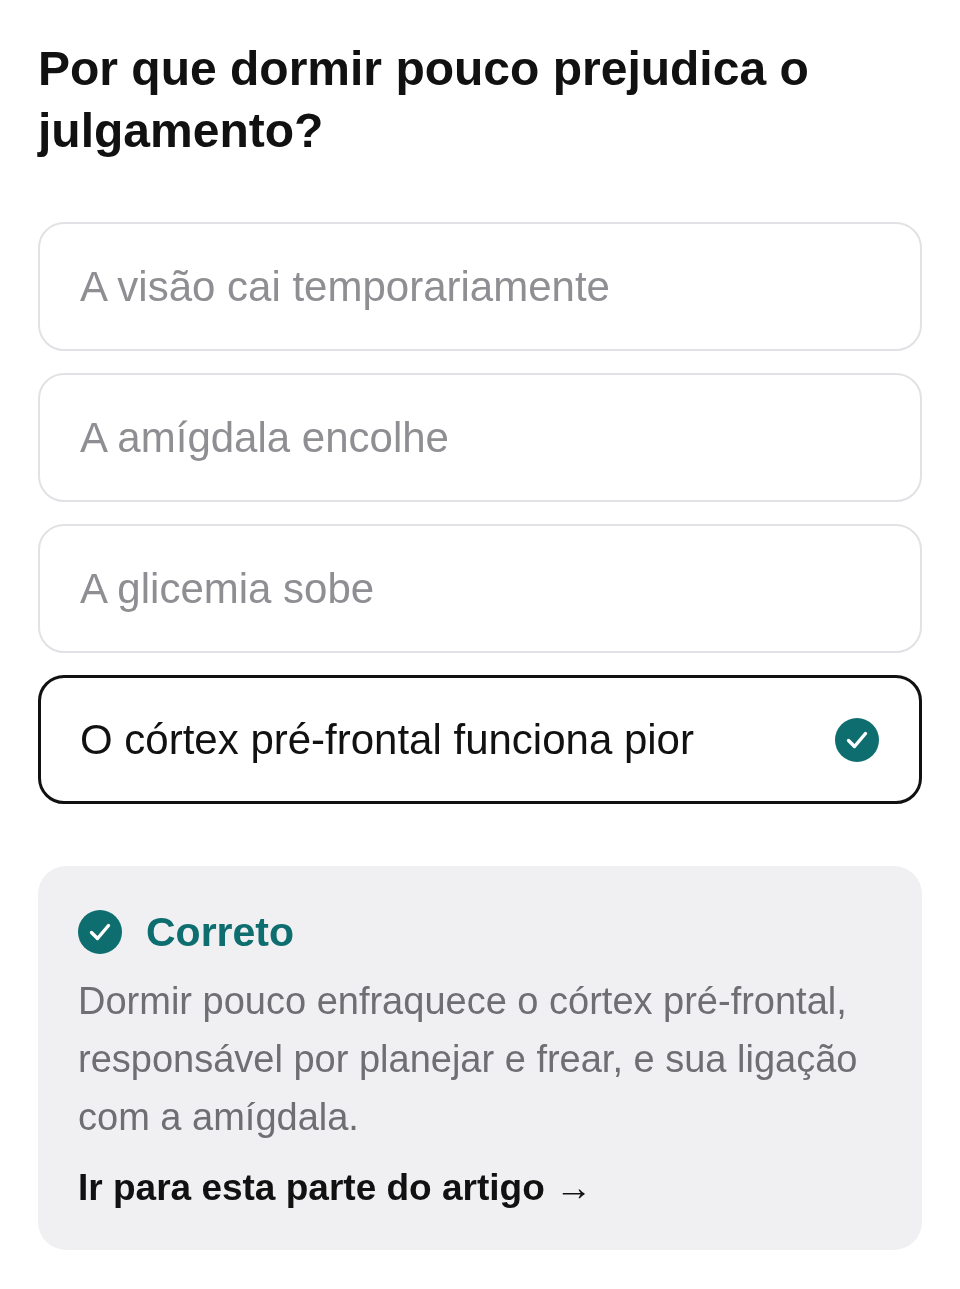 This screenshot has height=1289, width=960. I want to click on answer-option: A amígdala encolhe, so click(480, 437).